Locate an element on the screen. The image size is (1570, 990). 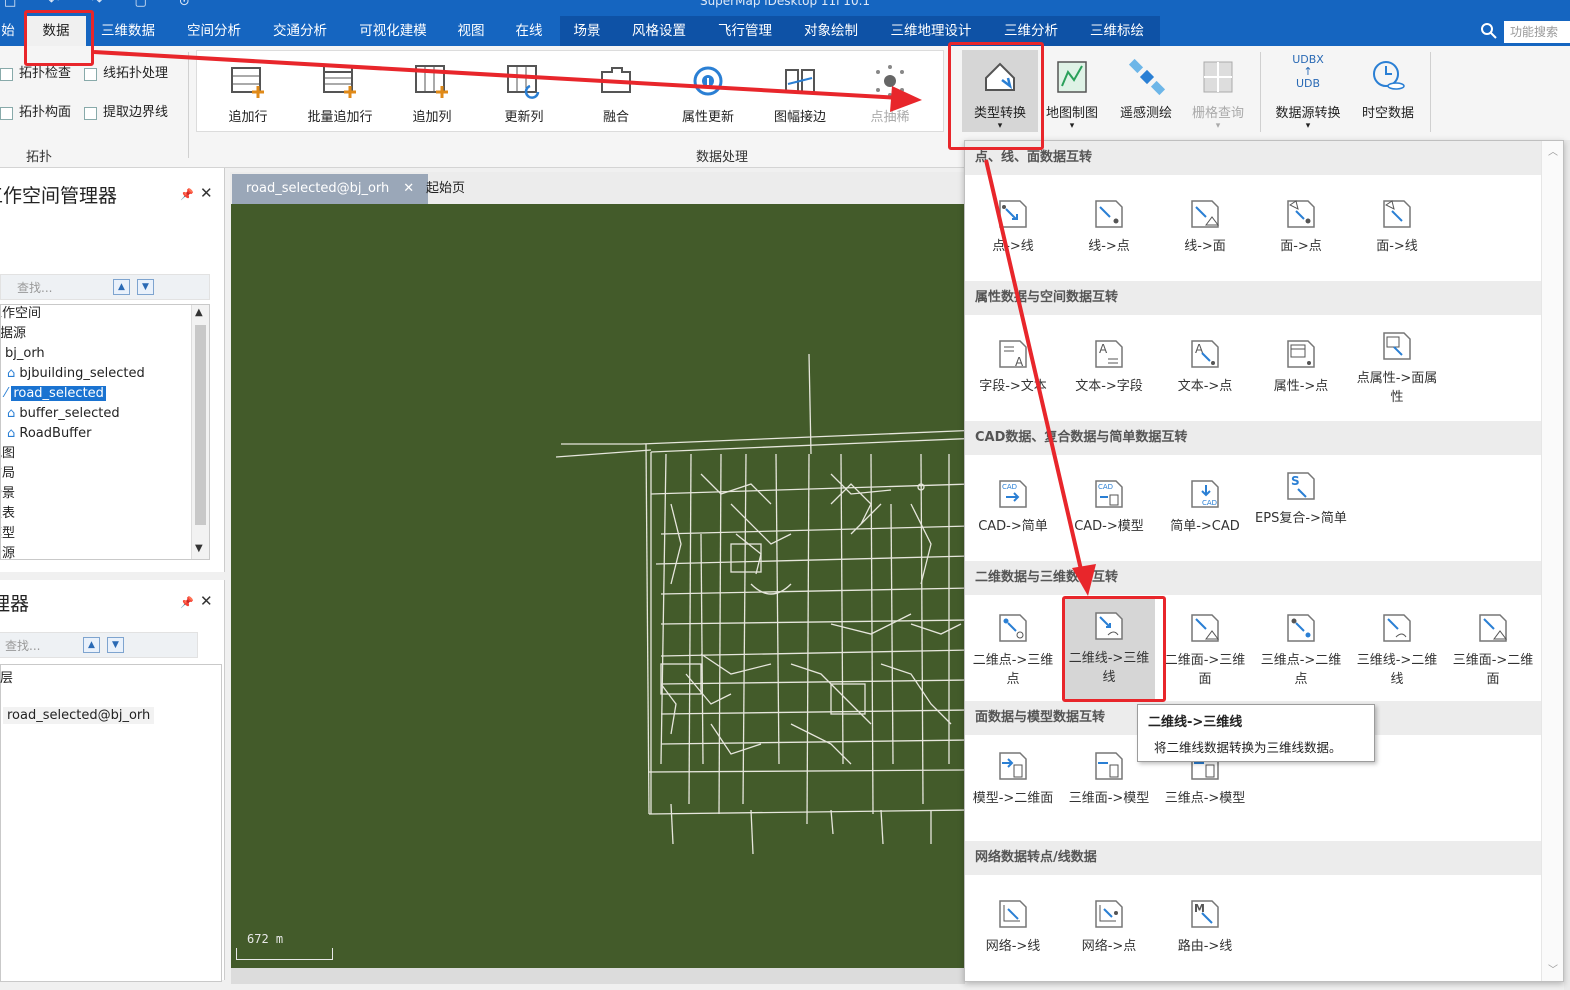
tab-scene: 场景 is located at coordinates (587, 31).